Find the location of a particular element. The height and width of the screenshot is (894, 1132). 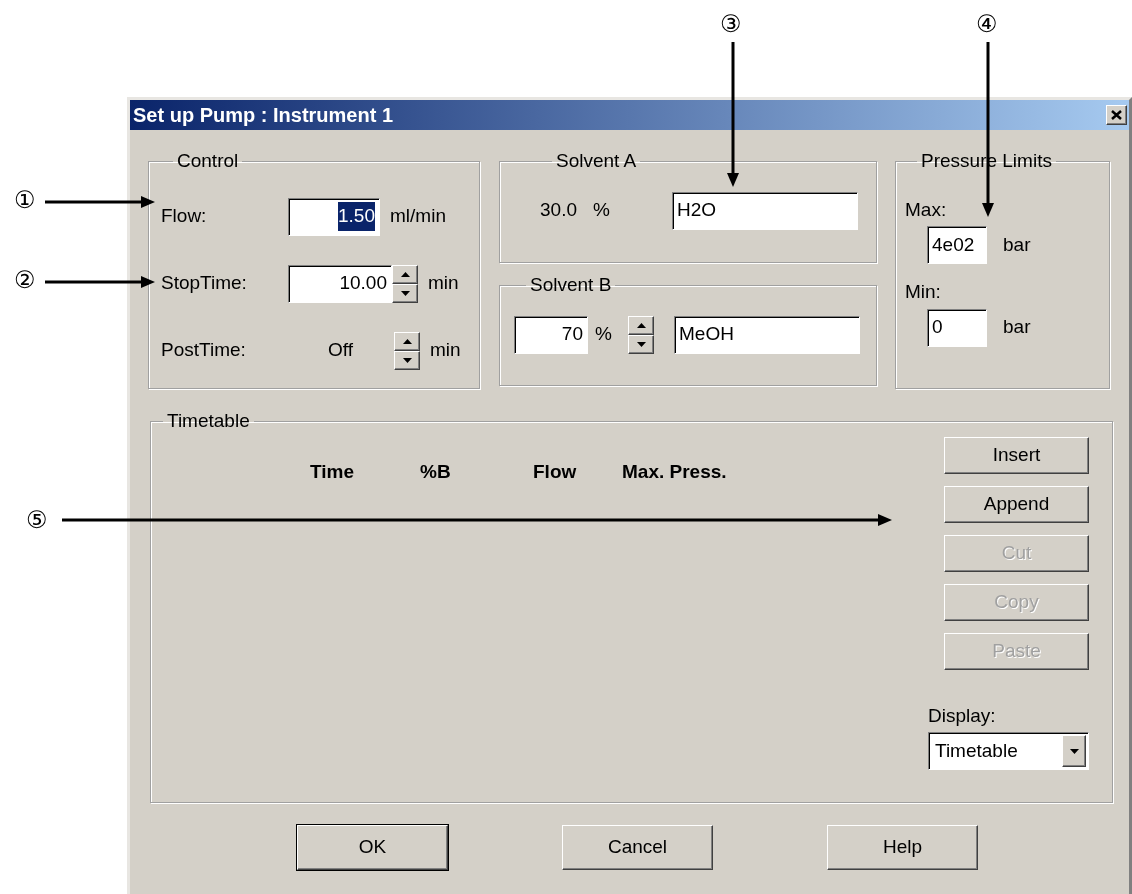

callout-number: ④ is located at coordinates (987, 24).